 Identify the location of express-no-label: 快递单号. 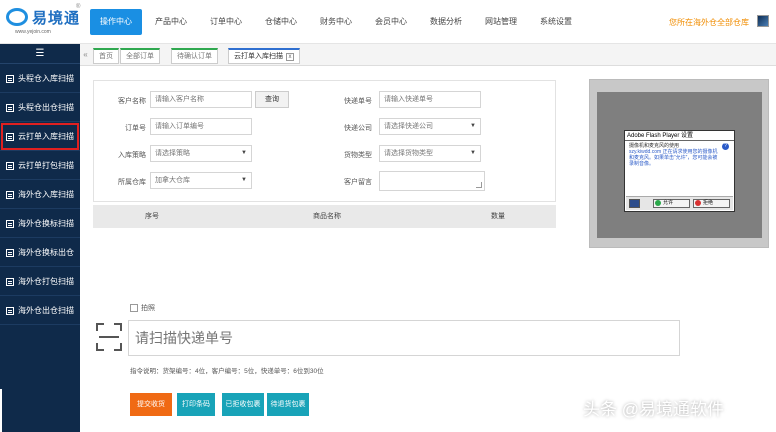
(358, 101).